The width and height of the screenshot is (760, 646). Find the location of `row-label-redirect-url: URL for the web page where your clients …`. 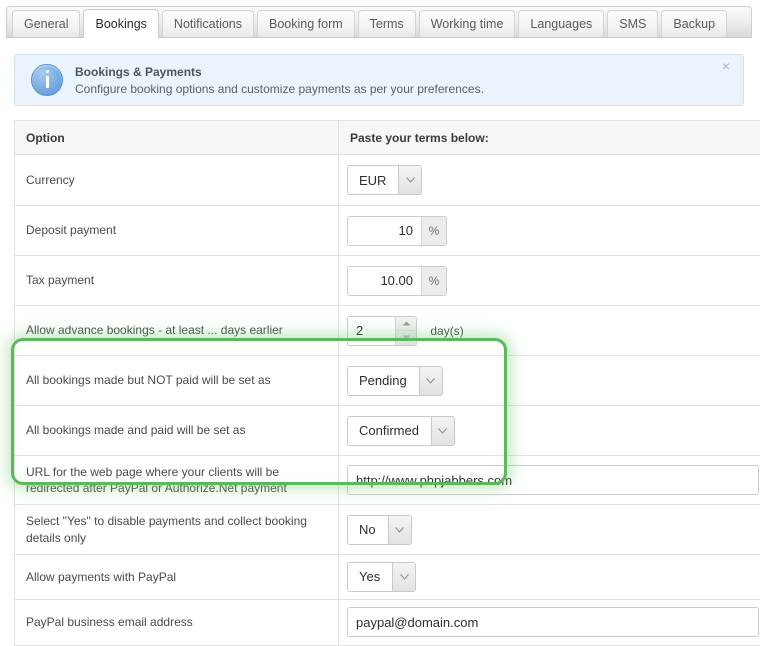

row-label-redirect-url: URL for the web page where your clients … is located at coordinates (177, 480).